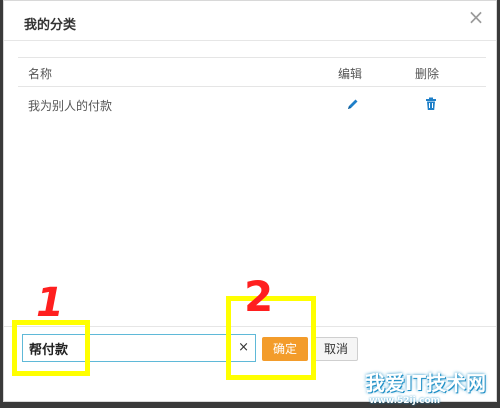 Image resolution: width=500 pixels, height=408 pixels. I want to click on close-icon: ×, so click(476, 17).